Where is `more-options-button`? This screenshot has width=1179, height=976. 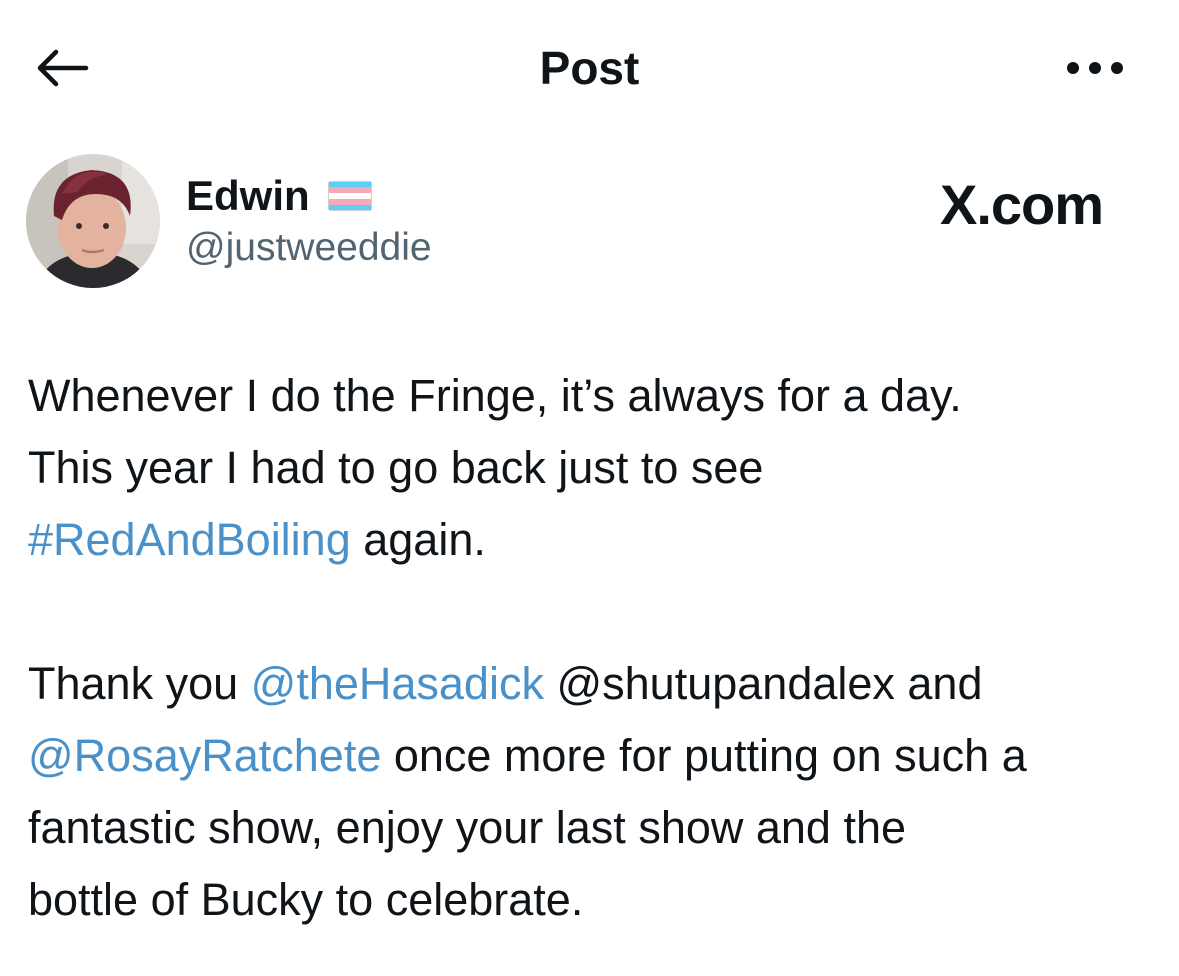 more-options-button is located at coordinates (1095, 68).